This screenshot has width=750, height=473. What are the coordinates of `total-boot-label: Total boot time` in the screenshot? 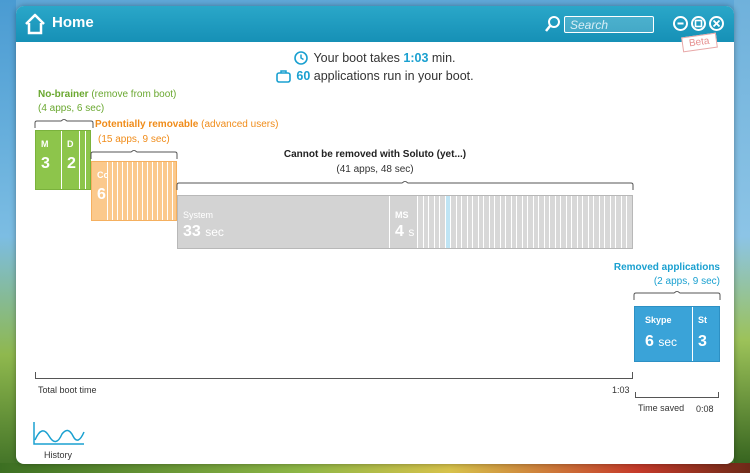 It's located at (67, 390).